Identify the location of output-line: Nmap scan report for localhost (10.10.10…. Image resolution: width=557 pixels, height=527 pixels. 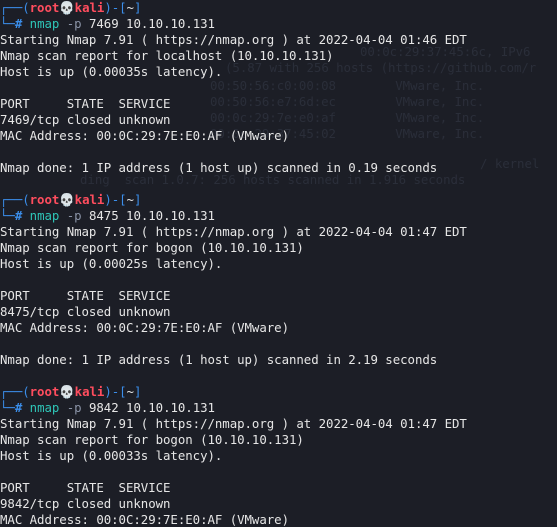
(167, 55).